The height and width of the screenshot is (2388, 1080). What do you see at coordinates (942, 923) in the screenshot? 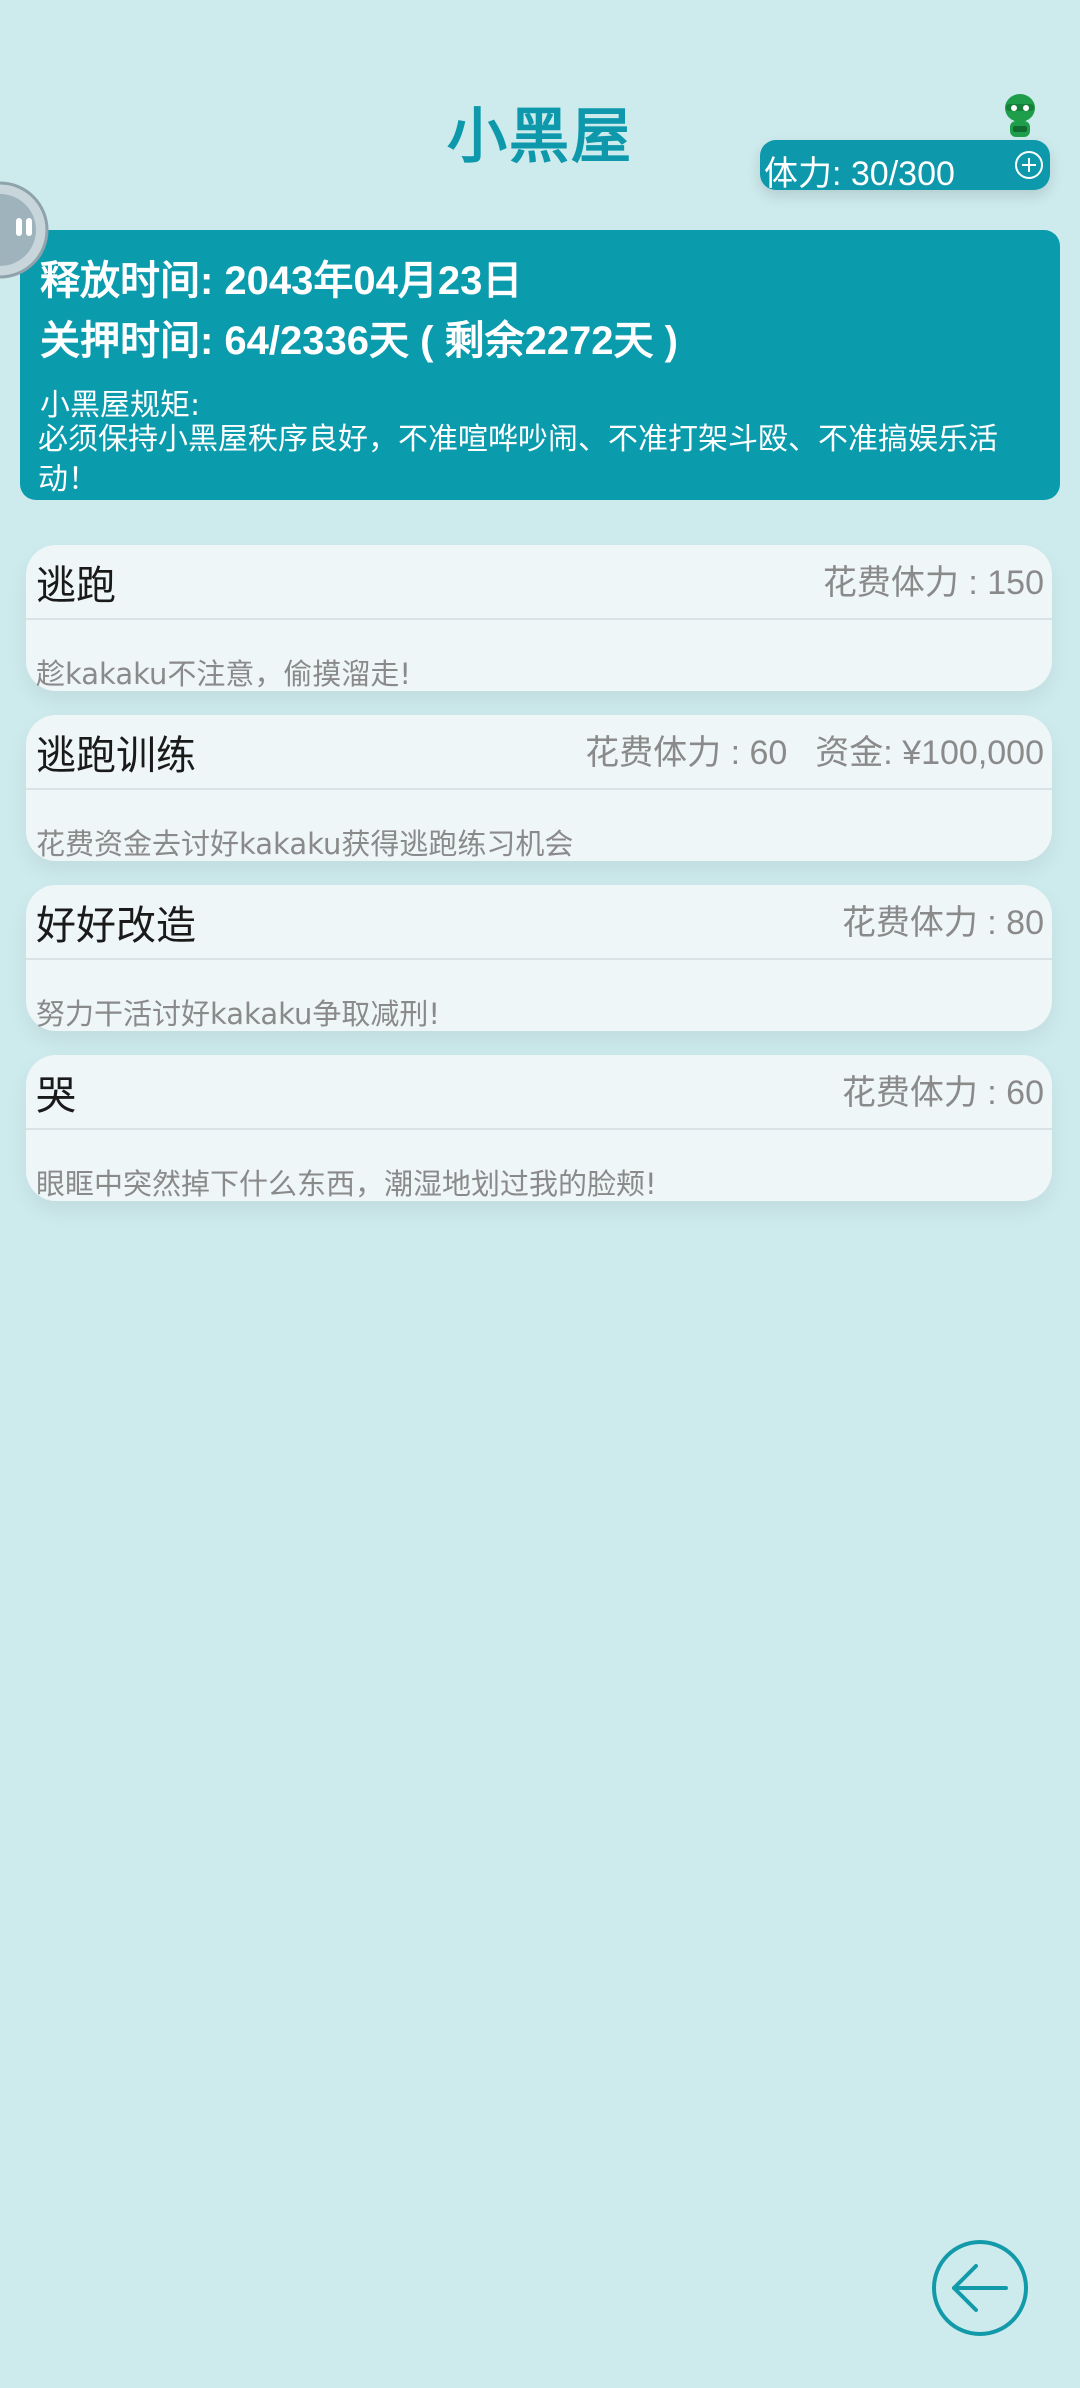
I see `action-cost: 花费体力 : 80` at bounding box center [942, 923].